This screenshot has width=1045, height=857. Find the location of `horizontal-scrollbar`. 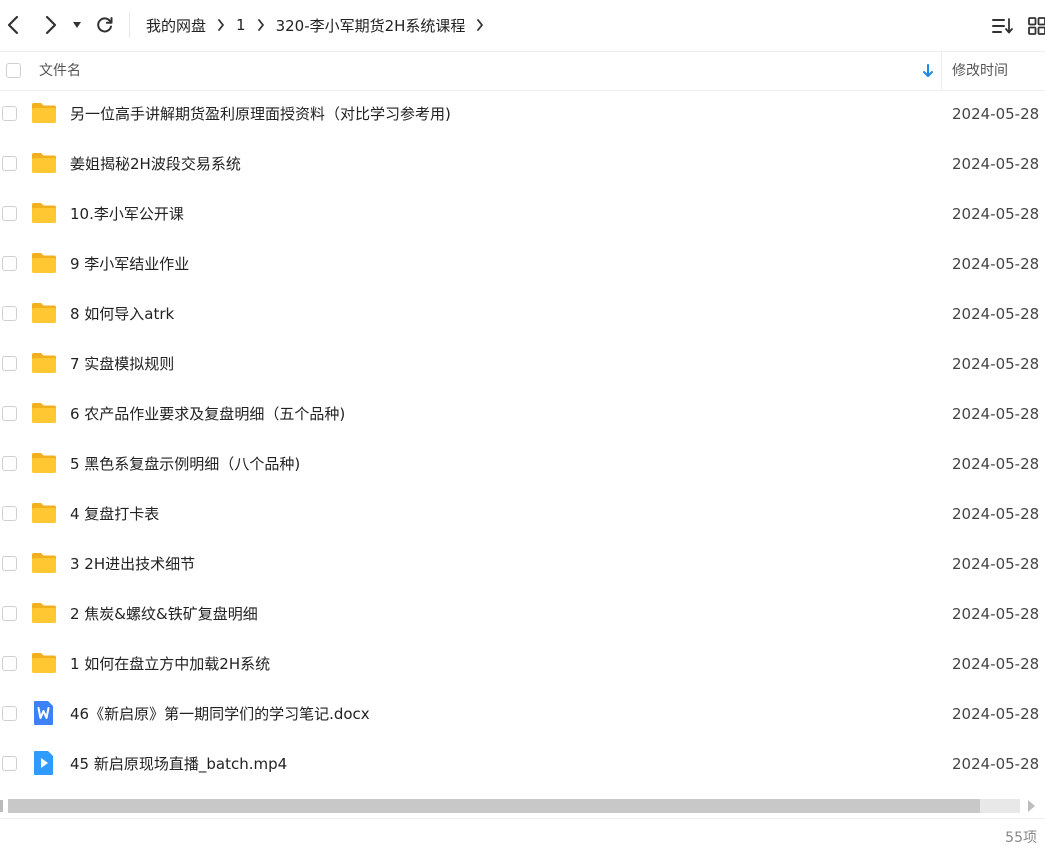

horizontal-scrollbar is located at coordinates (522, 806).